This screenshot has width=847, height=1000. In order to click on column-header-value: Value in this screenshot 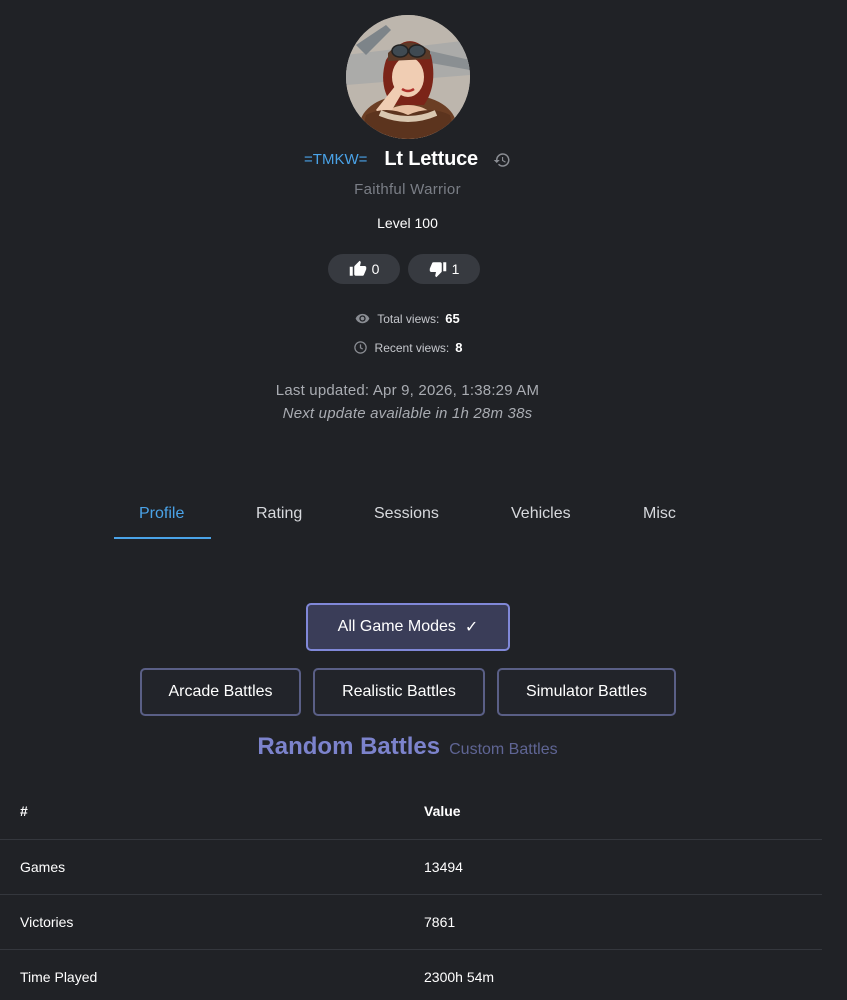, I will do `click(442, 811)`.